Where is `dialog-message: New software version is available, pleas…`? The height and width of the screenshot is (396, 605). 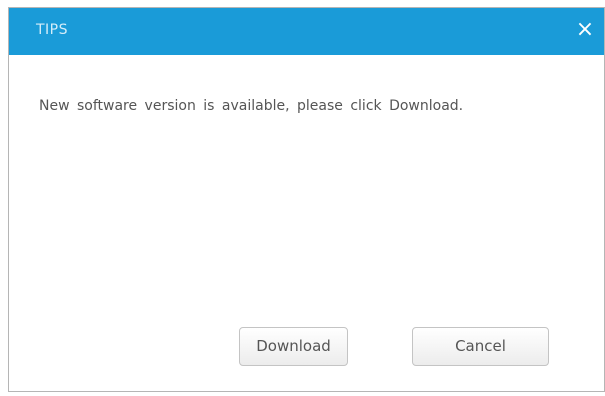 dialog-message: New software version is available, pleas… is located at coordinates (251, 106).